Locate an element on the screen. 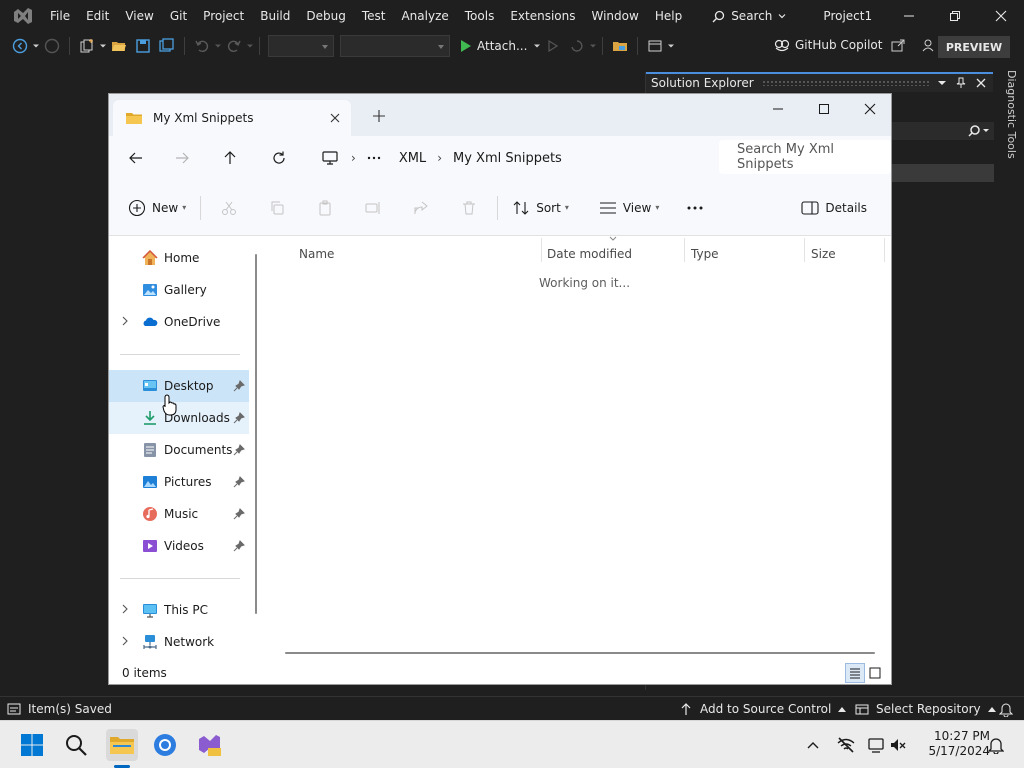  github-copilot-button: GitHub Copilot is located at coordinates (858, 45).